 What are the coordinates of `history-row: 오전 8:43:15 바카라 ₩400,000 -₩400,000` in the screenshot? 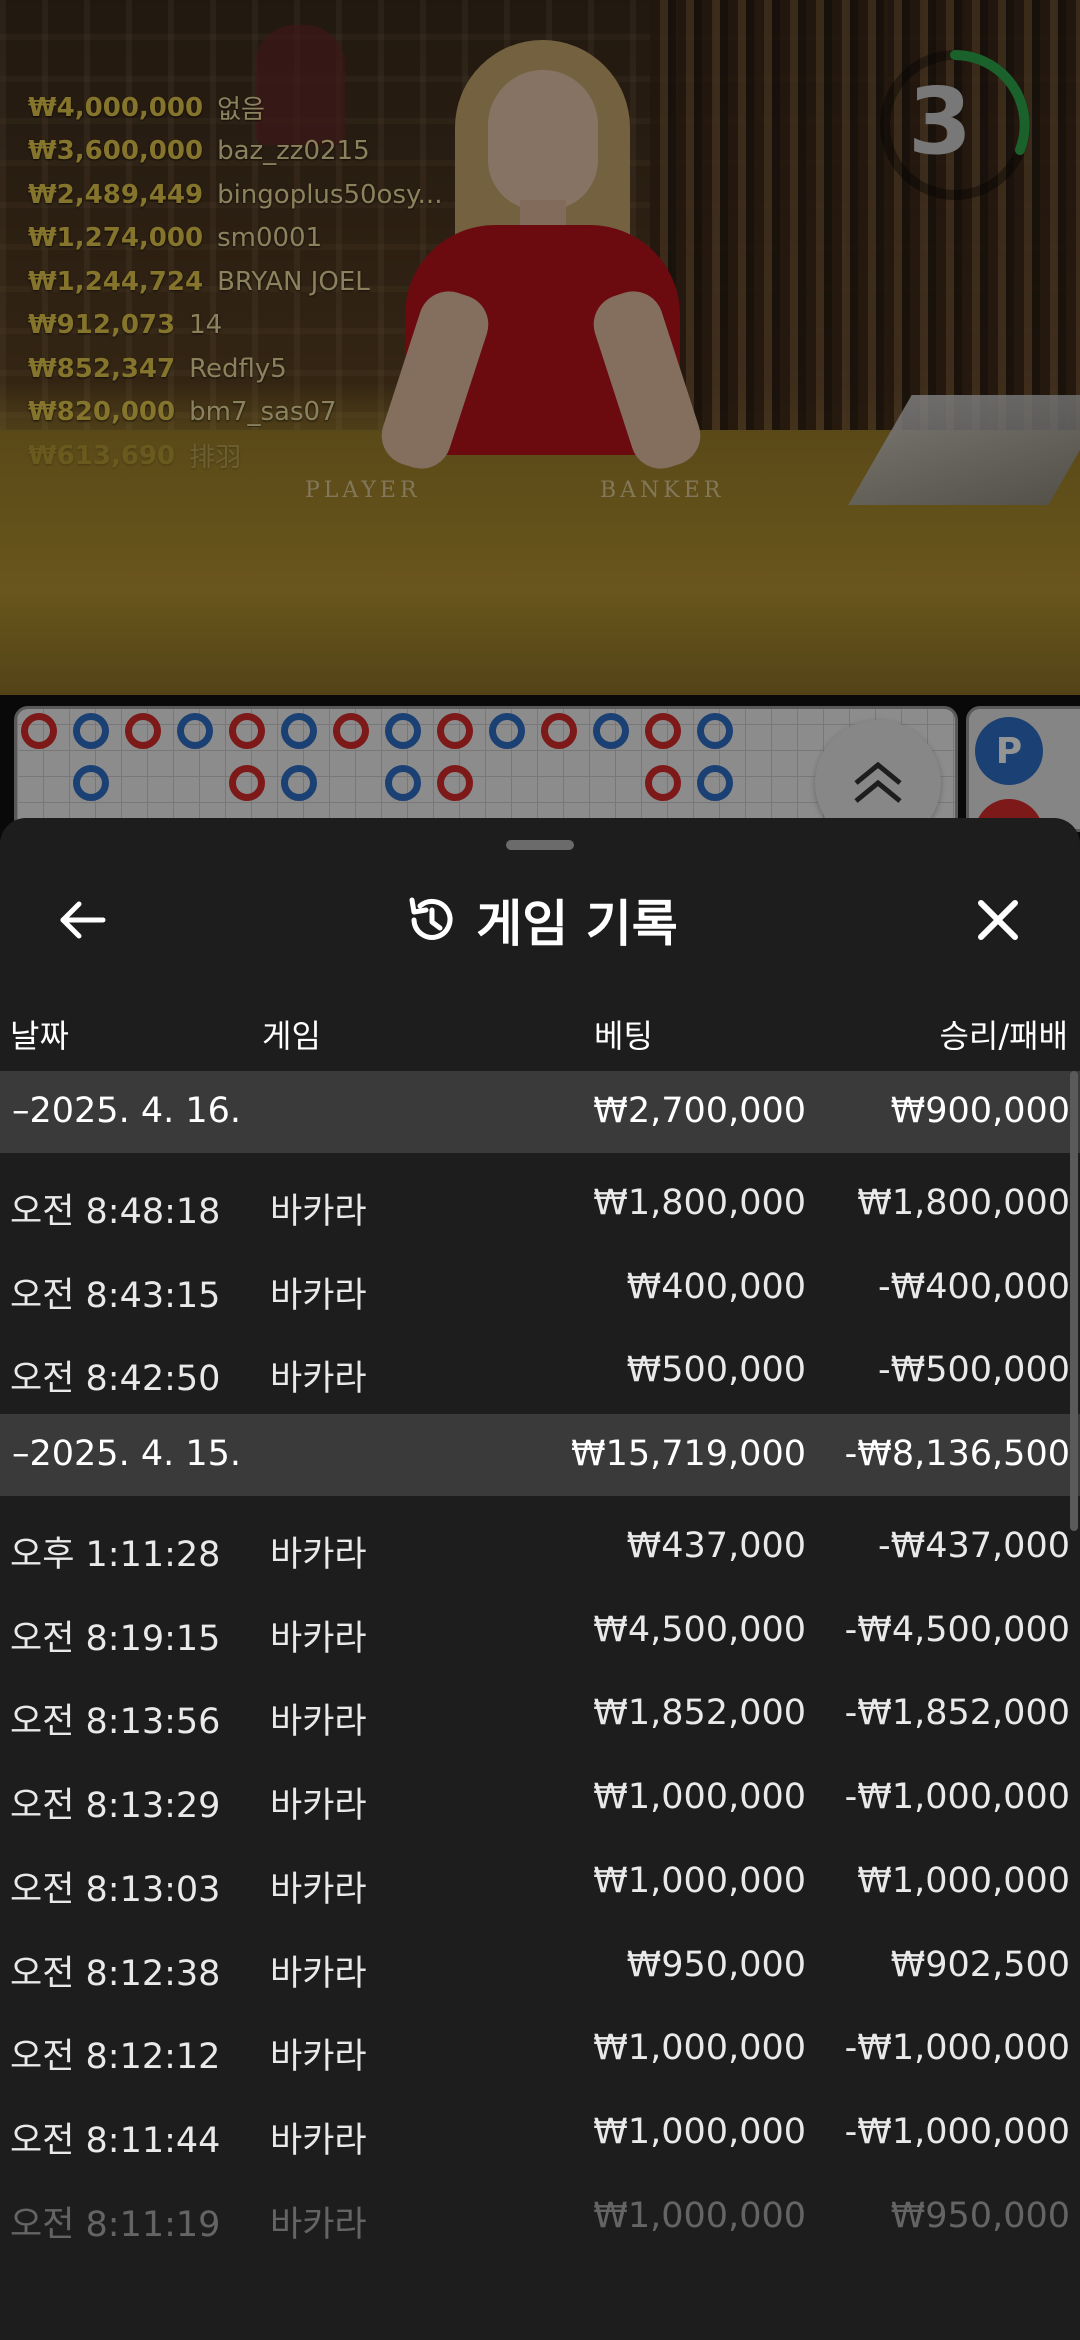 It's located at (540, 1289).